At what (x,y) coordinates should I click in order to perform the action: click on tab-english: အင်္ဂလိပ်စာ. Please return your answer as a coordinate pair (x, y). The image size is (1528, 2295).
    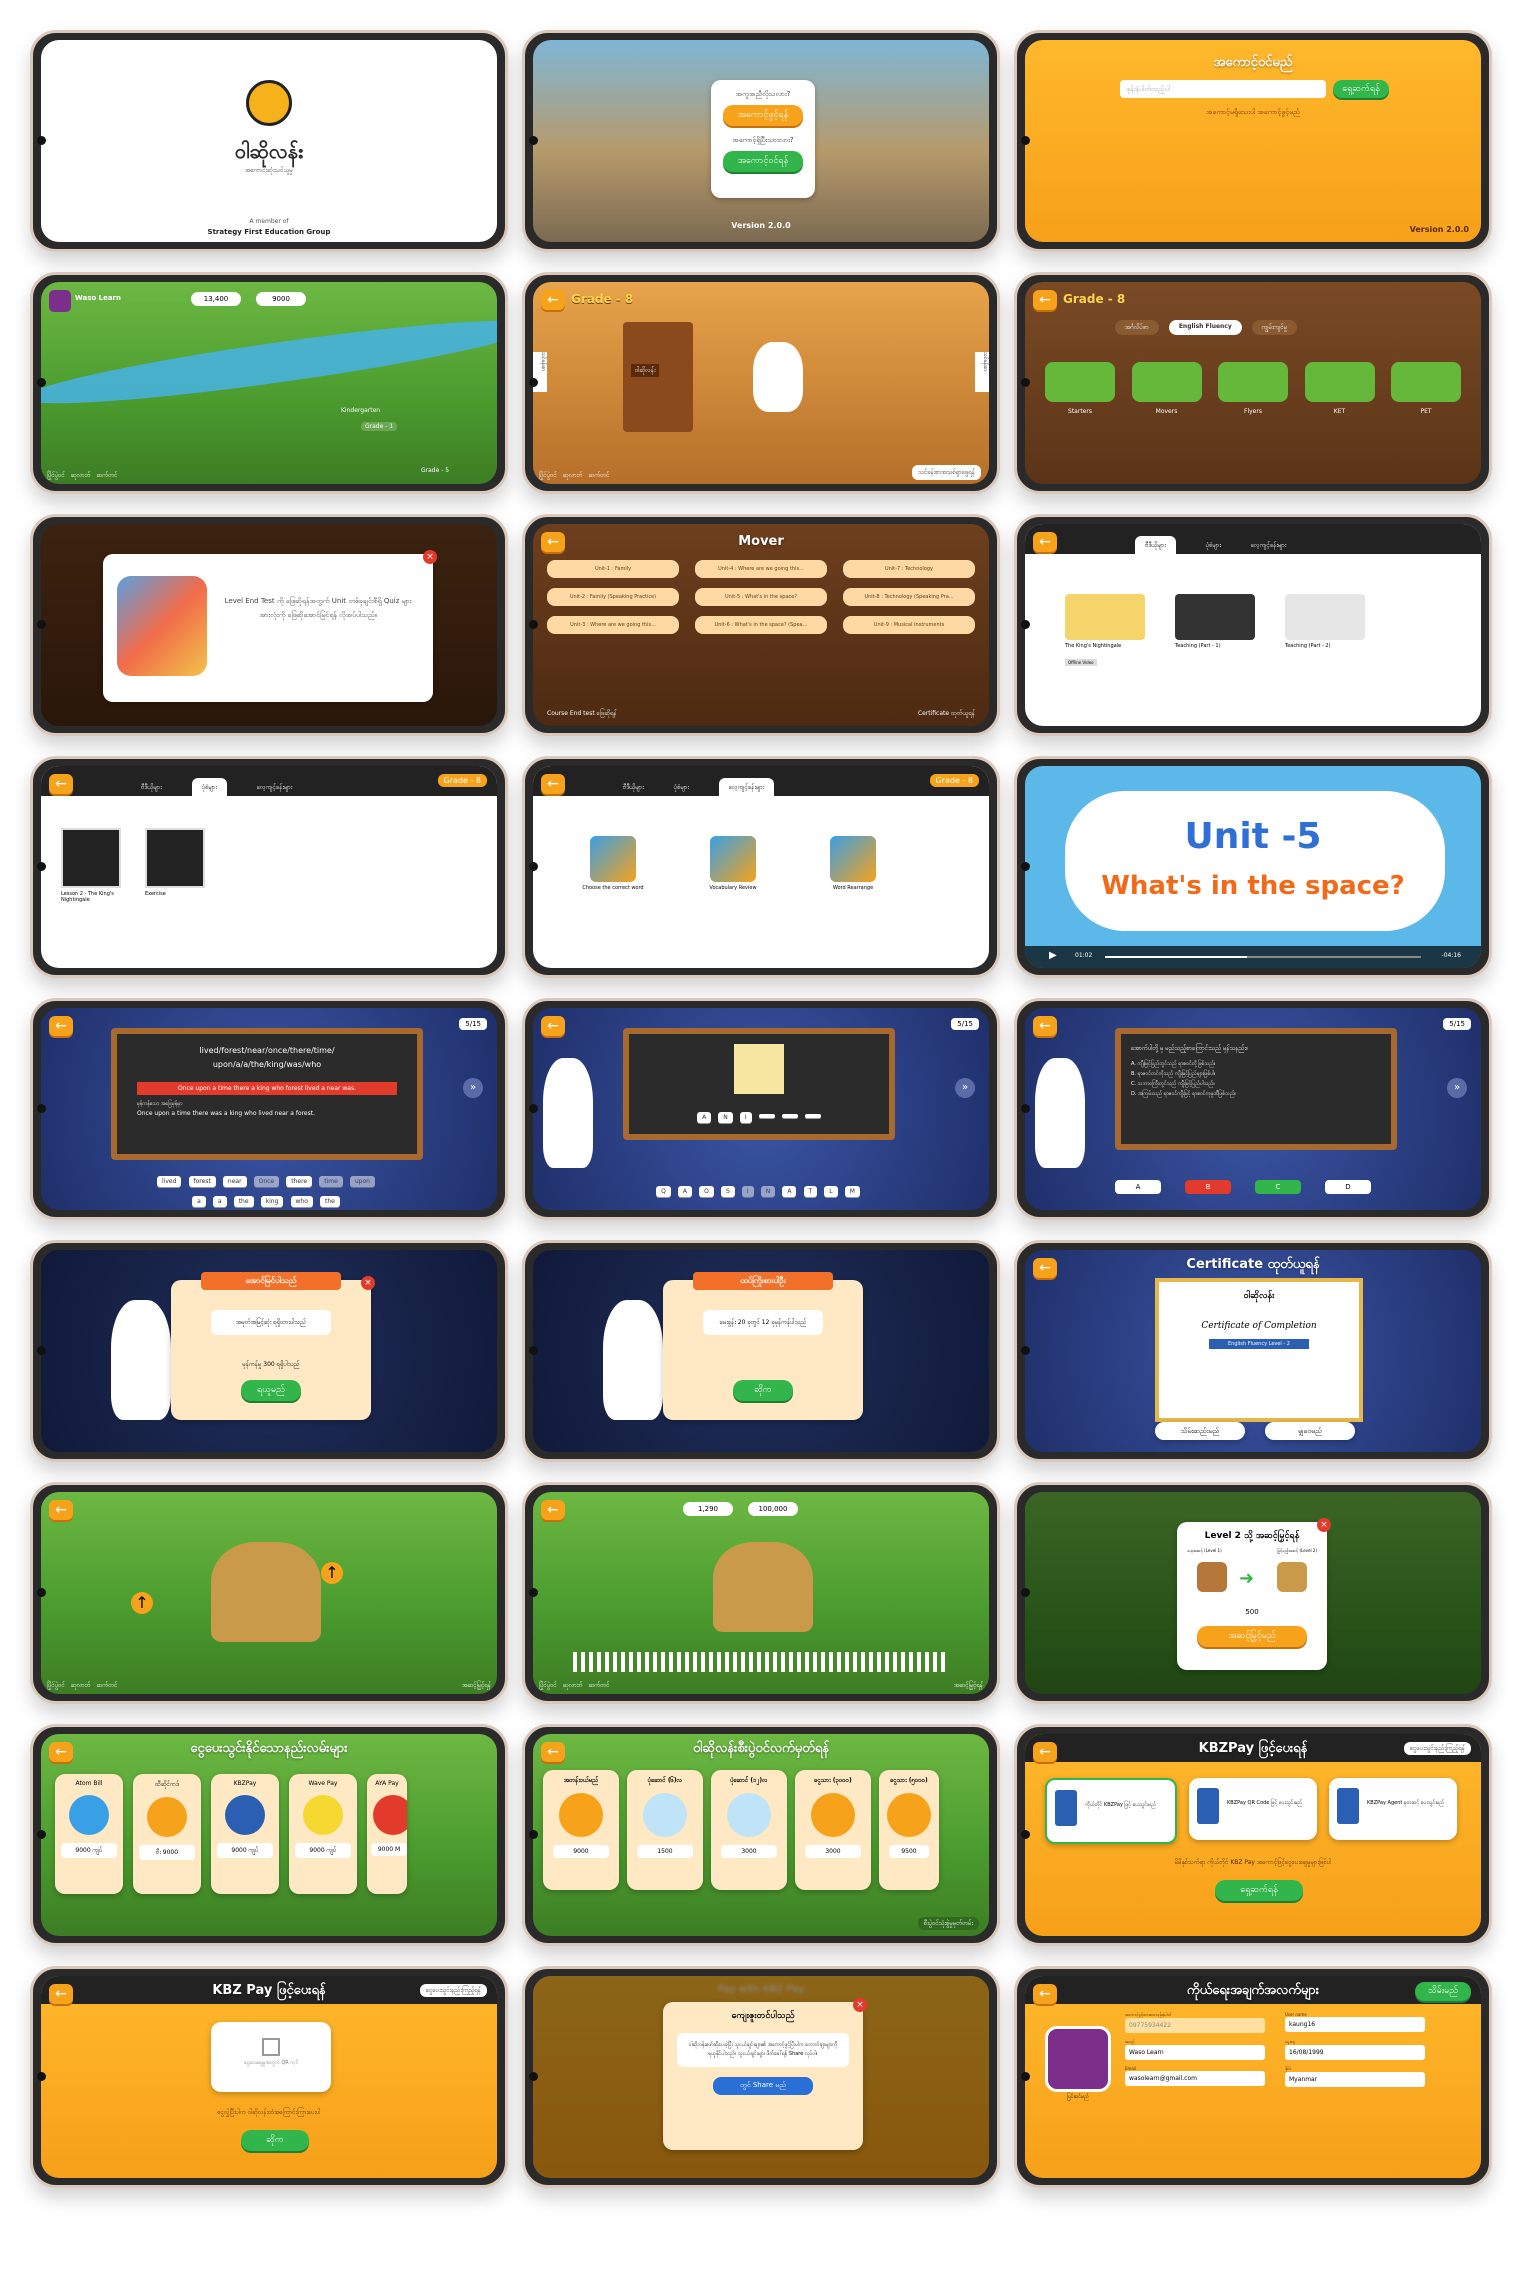
    Looking at the image, I should click on (1137, 327).